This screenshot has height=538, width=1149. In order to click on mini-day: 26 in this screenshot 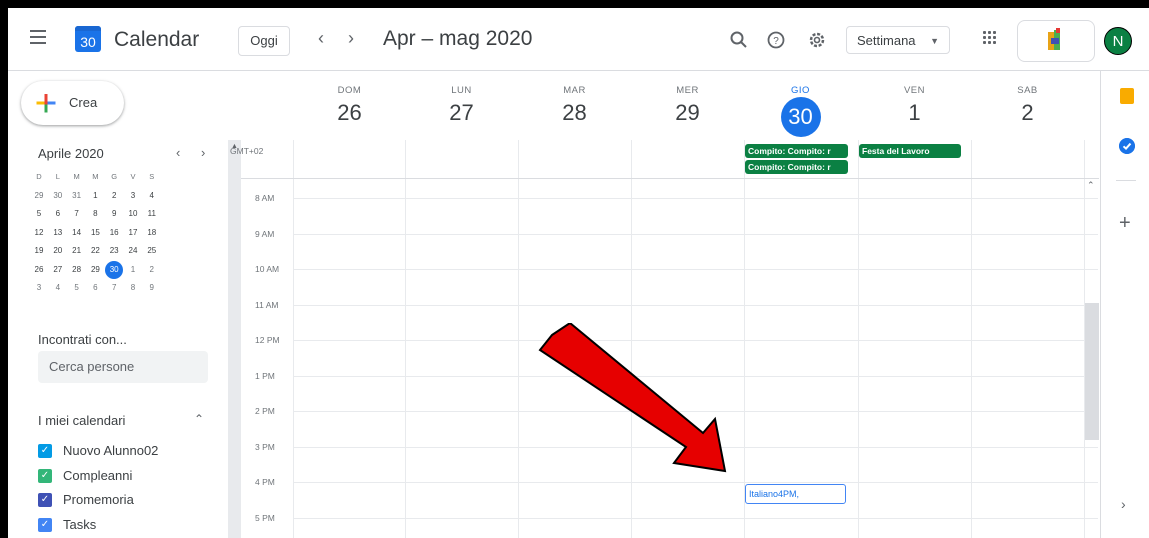, I will do `click(39, 270)`.